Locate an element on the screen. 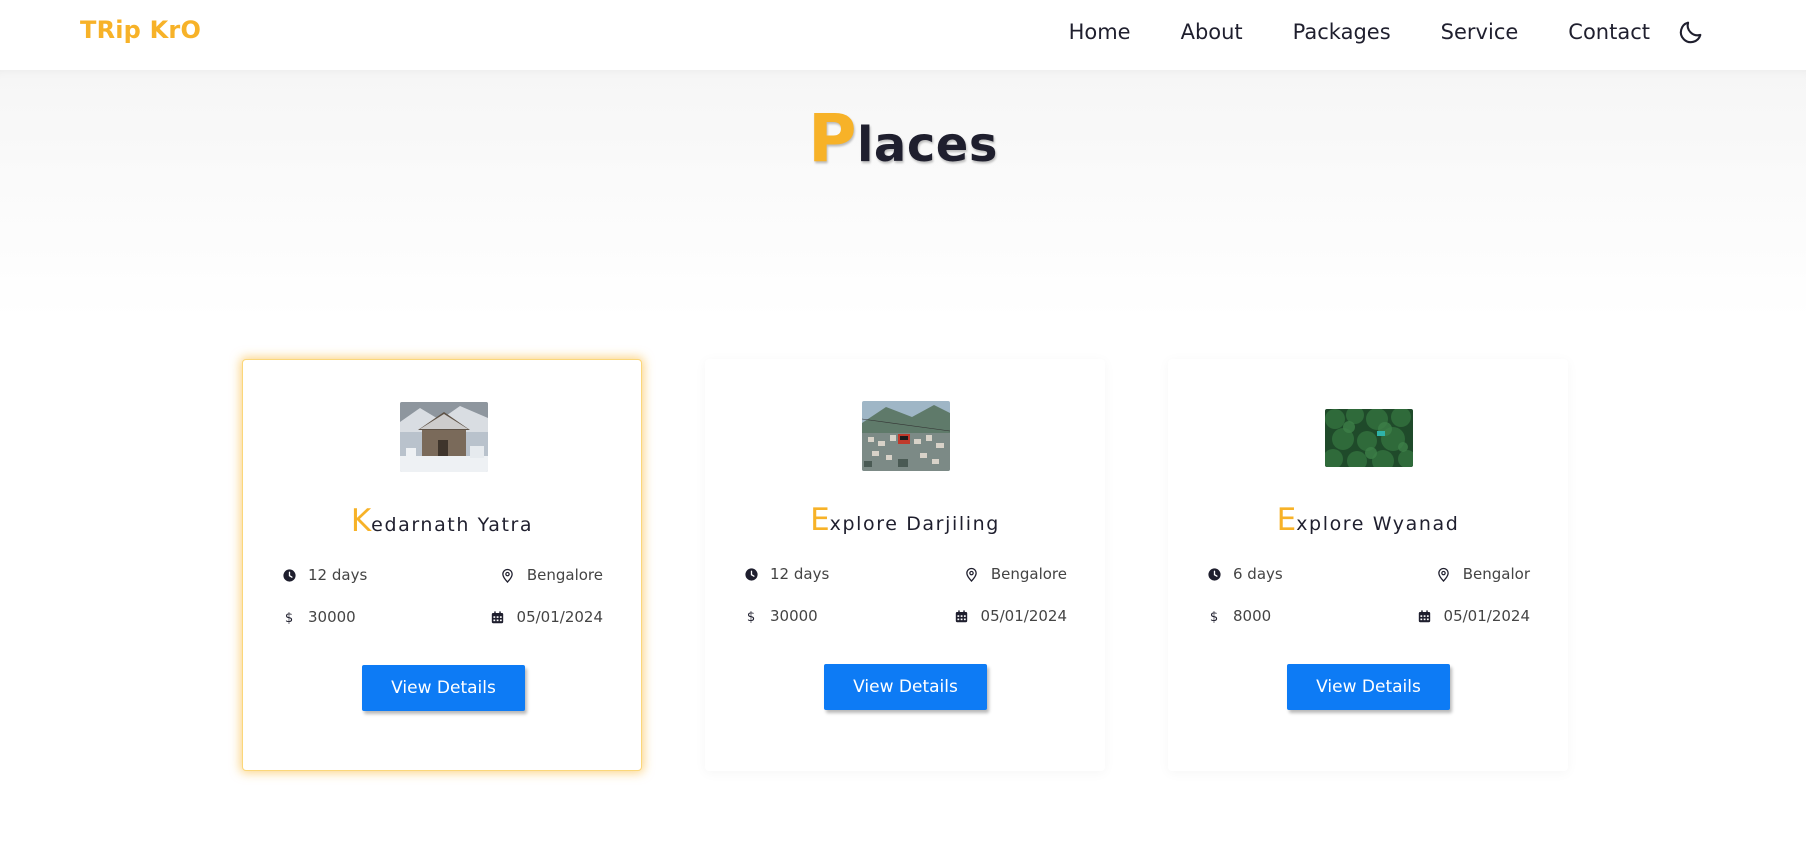 This screenshot has width=1806, height=842. nav-links: Home About Packages Service Contact is located at coordinates (1387, 32).